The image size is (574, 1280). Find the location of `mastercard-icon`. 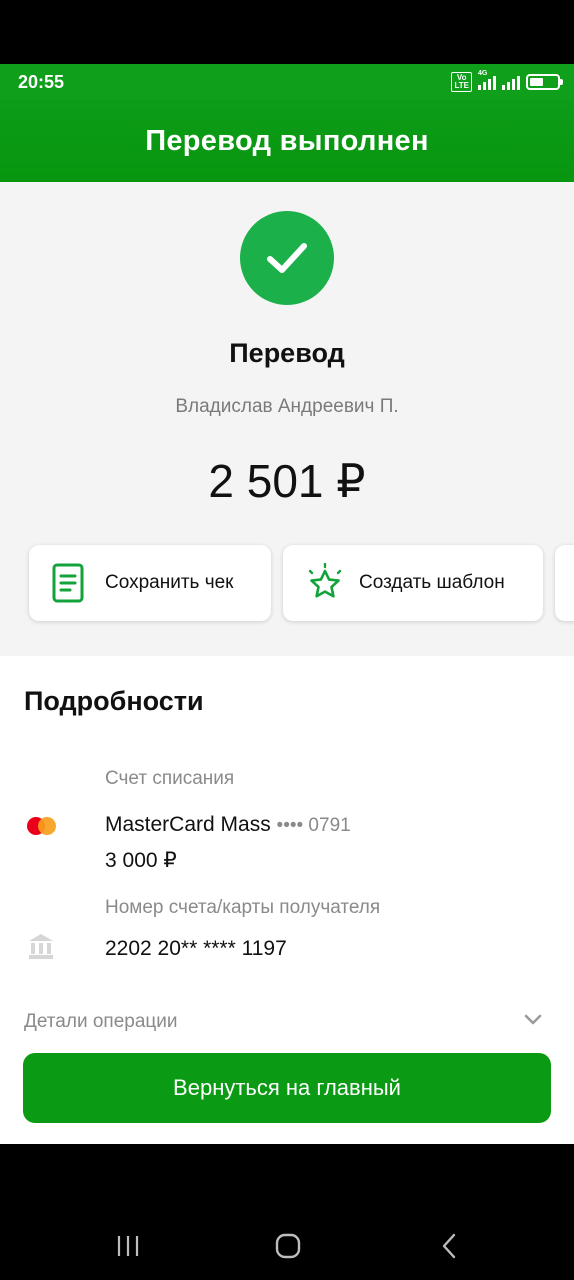

mastercard-icon is located at coordinates (42, 826).